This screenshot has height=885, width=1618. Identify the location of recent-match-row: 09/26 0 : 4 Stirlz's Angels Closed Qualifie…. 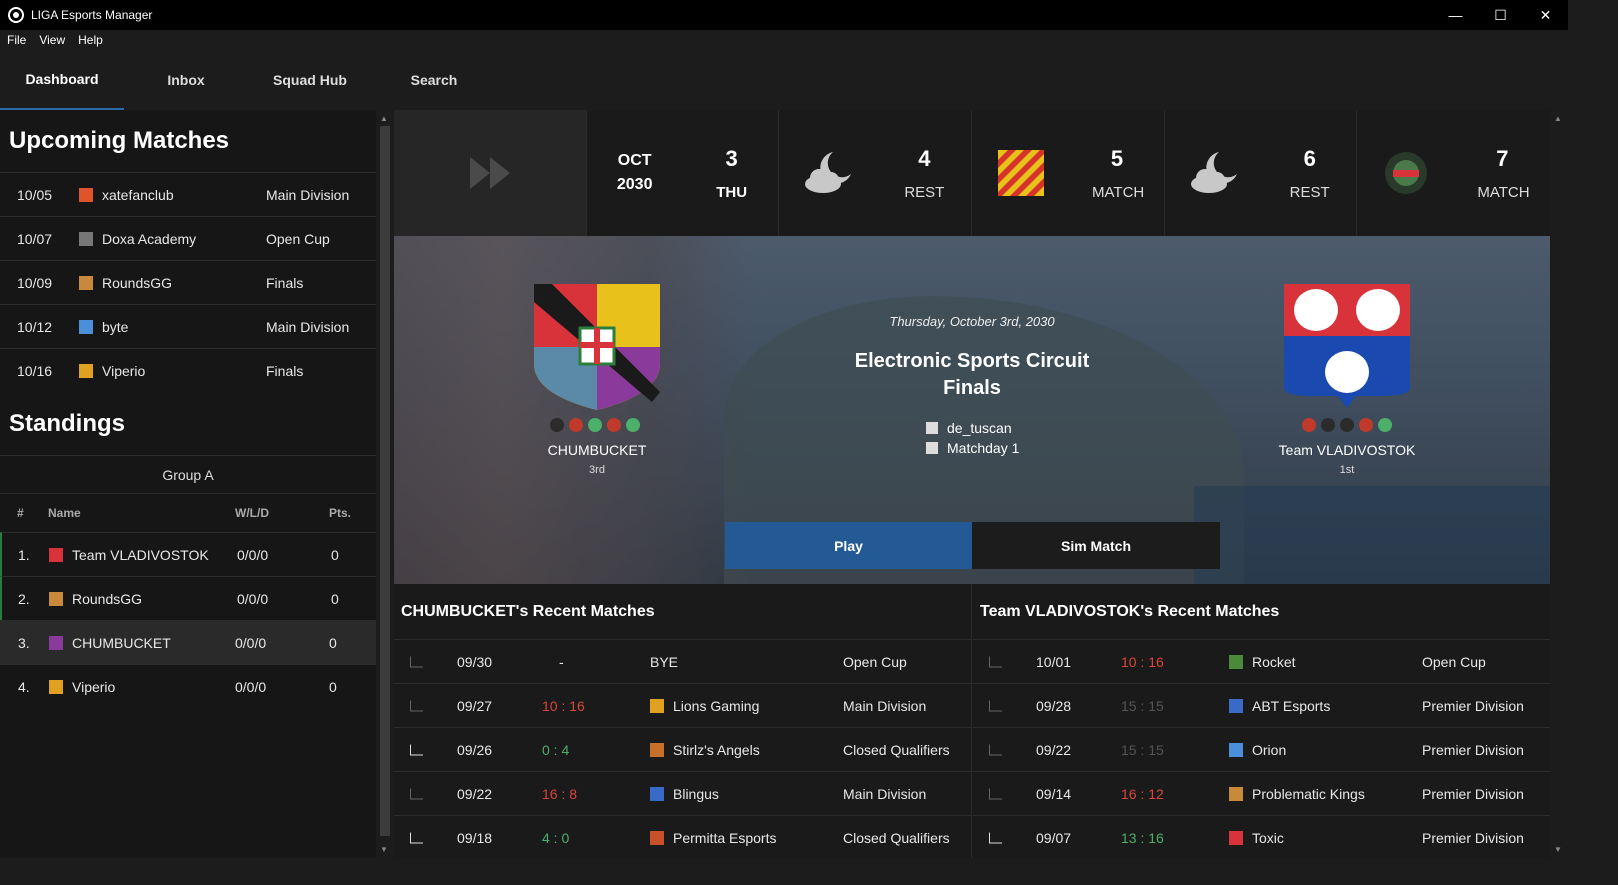
(682, 750).